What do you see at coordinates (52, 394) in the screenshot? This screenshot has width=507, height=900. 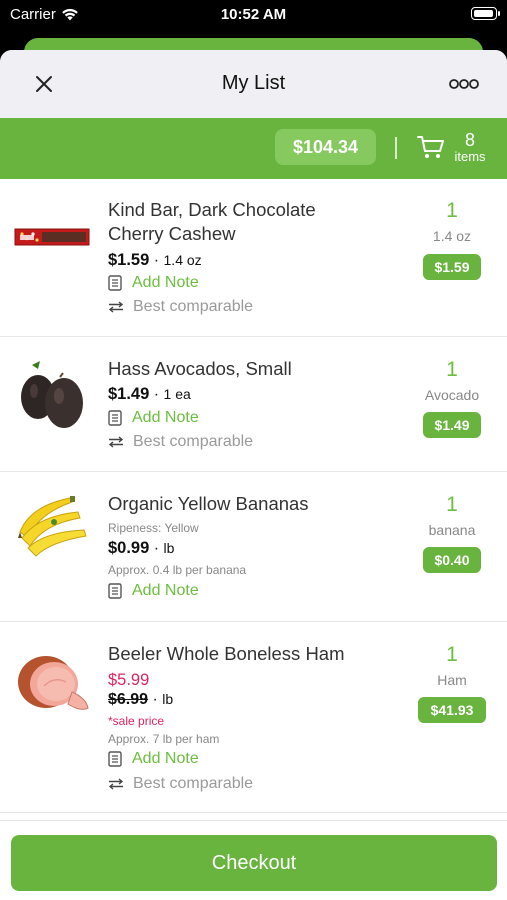 I see `avocado-image` at bounding box center [52, 394].